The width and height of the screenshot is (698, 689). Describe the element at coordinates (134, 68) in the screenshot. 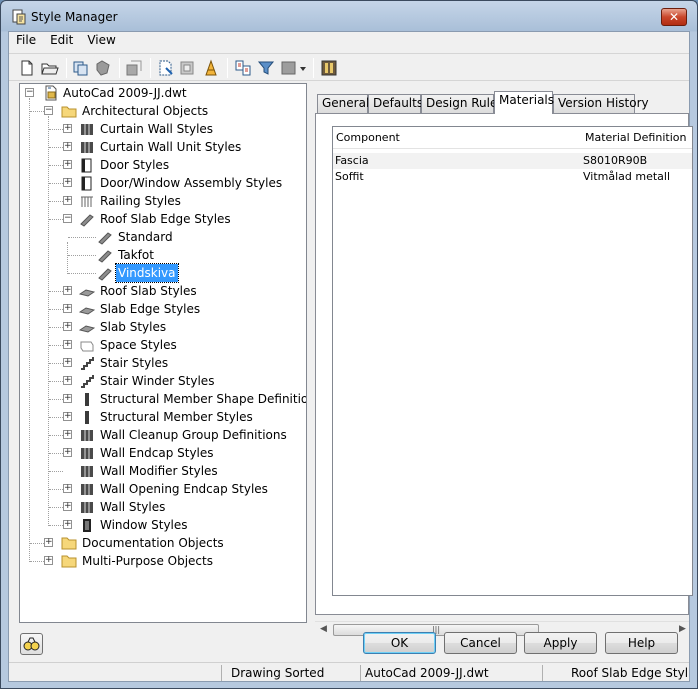

I see `edit-style-icon` at that location.